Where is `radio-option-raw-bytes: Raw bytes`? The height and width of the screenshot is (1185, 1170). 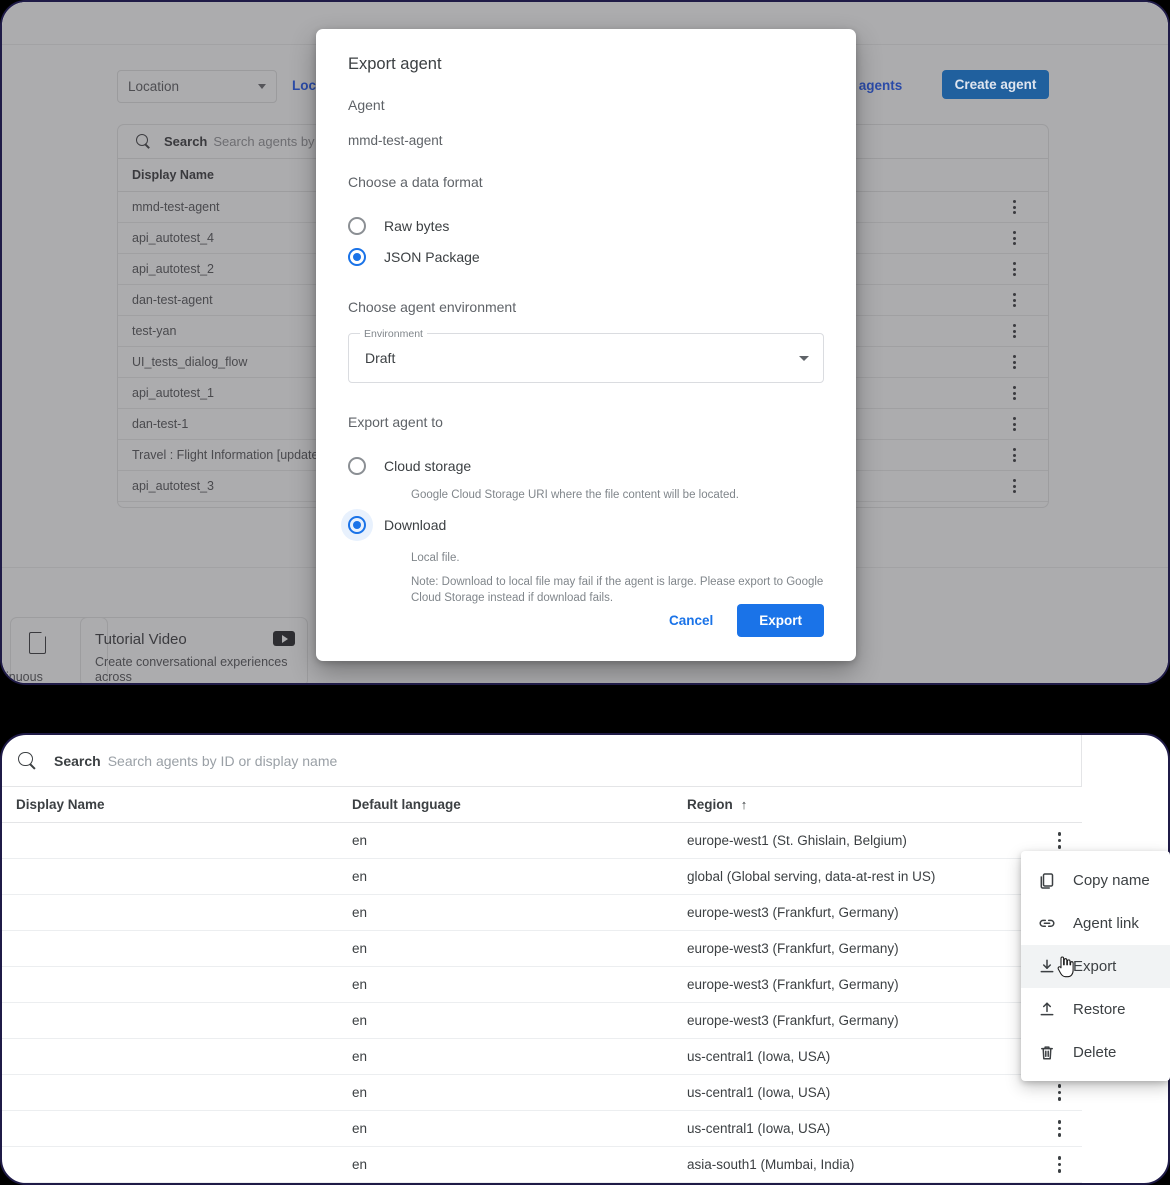
radio-option-raw-bytes: Raw bytes is located at coordinates (586, 225).